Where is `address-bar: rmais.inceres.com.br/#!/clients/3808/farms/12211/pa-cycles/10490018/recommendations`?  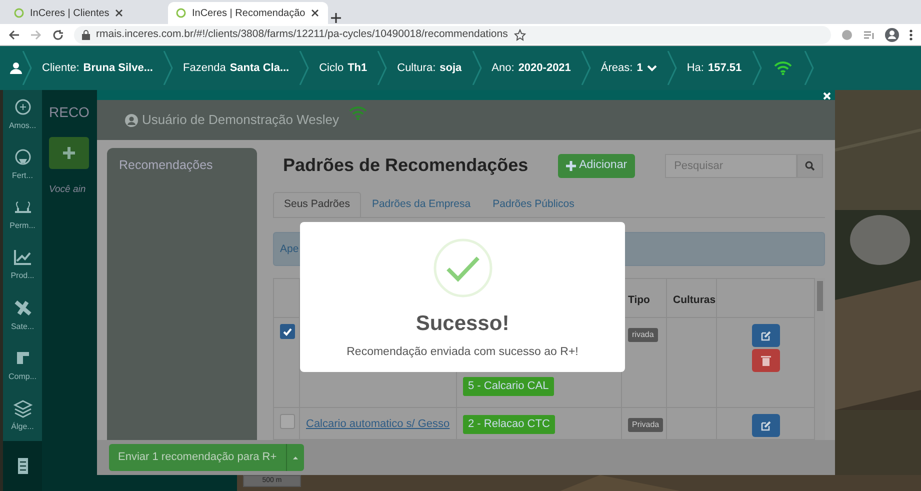 address-bar: rmais.inceres.com.br/#!/clients/3808/farms/12211/pa-cycles/10490018/recommendations is located at coordinates (452, 35).